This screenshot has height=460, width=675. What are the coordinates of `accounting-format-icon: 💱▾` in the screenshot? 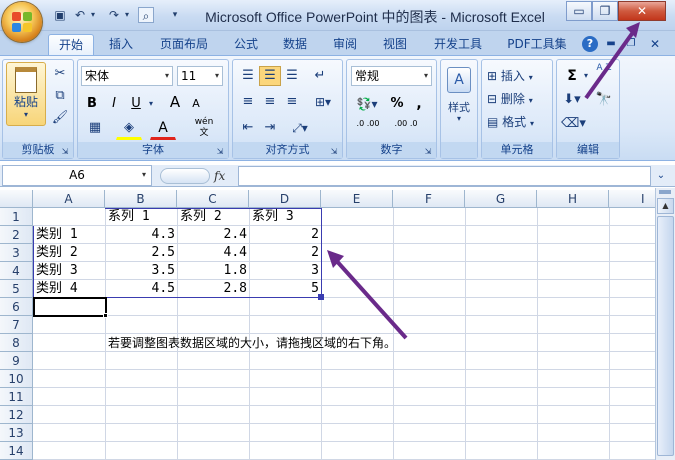 It's located at (367, 104).